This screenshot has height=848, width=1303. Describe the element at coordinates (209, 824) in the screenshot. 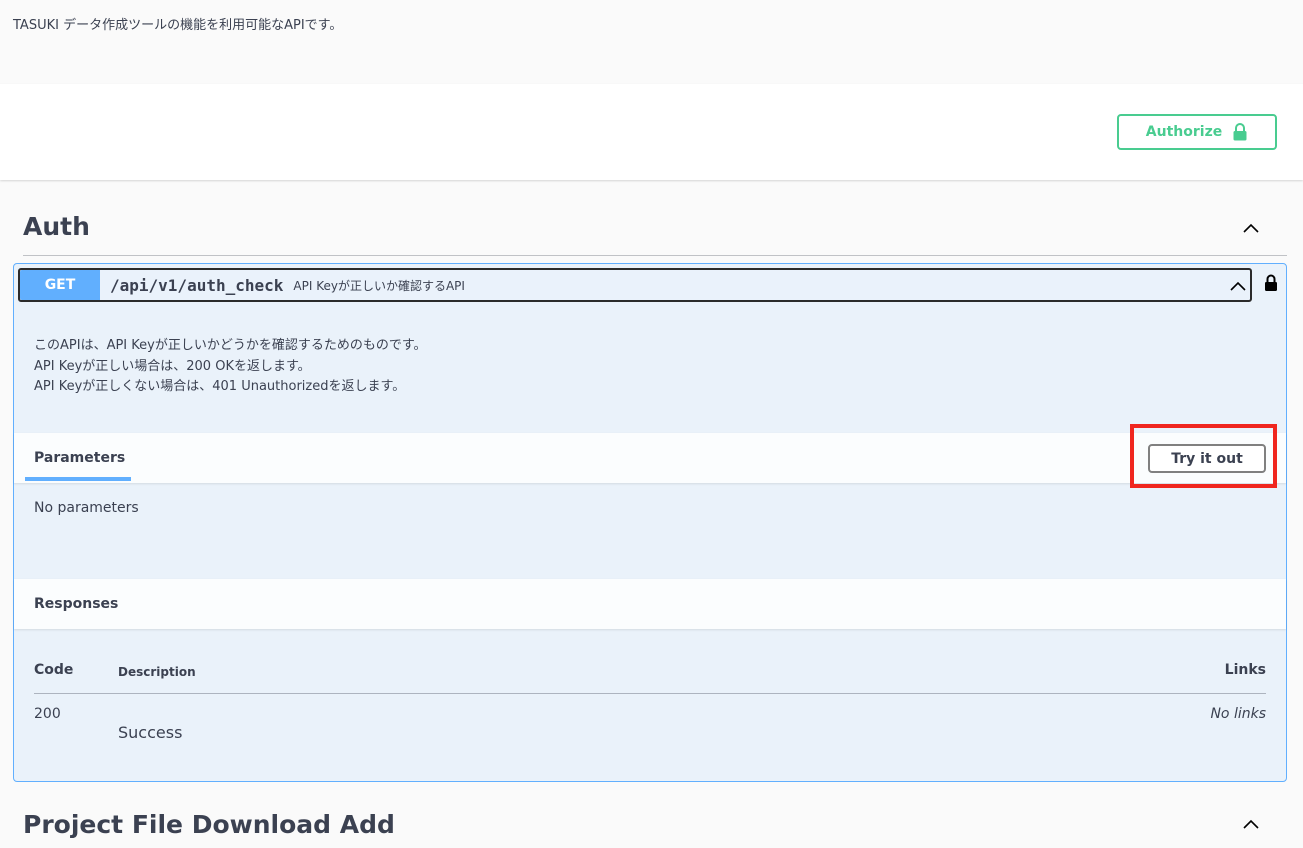

I see `tag-title-project-file-download-add: Project File Download Add` at that location.